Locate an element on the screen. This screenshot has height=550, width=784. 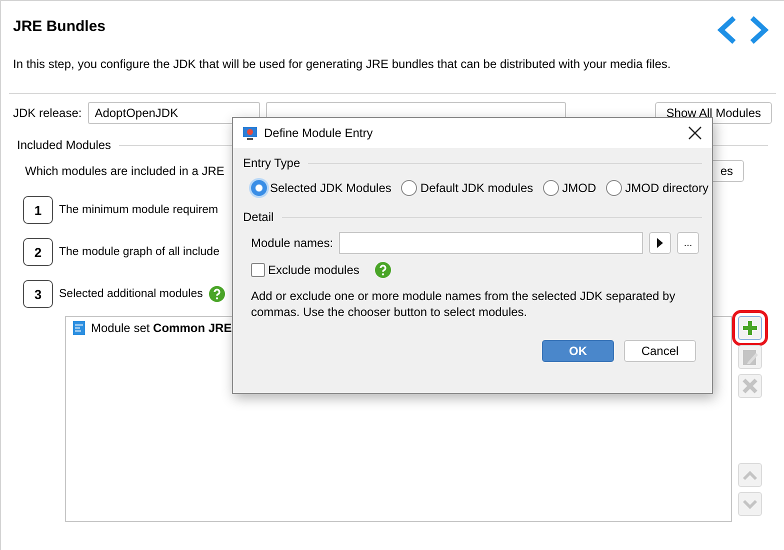
dialog-title: Define Module Entry is located at coordinates (319, 133).